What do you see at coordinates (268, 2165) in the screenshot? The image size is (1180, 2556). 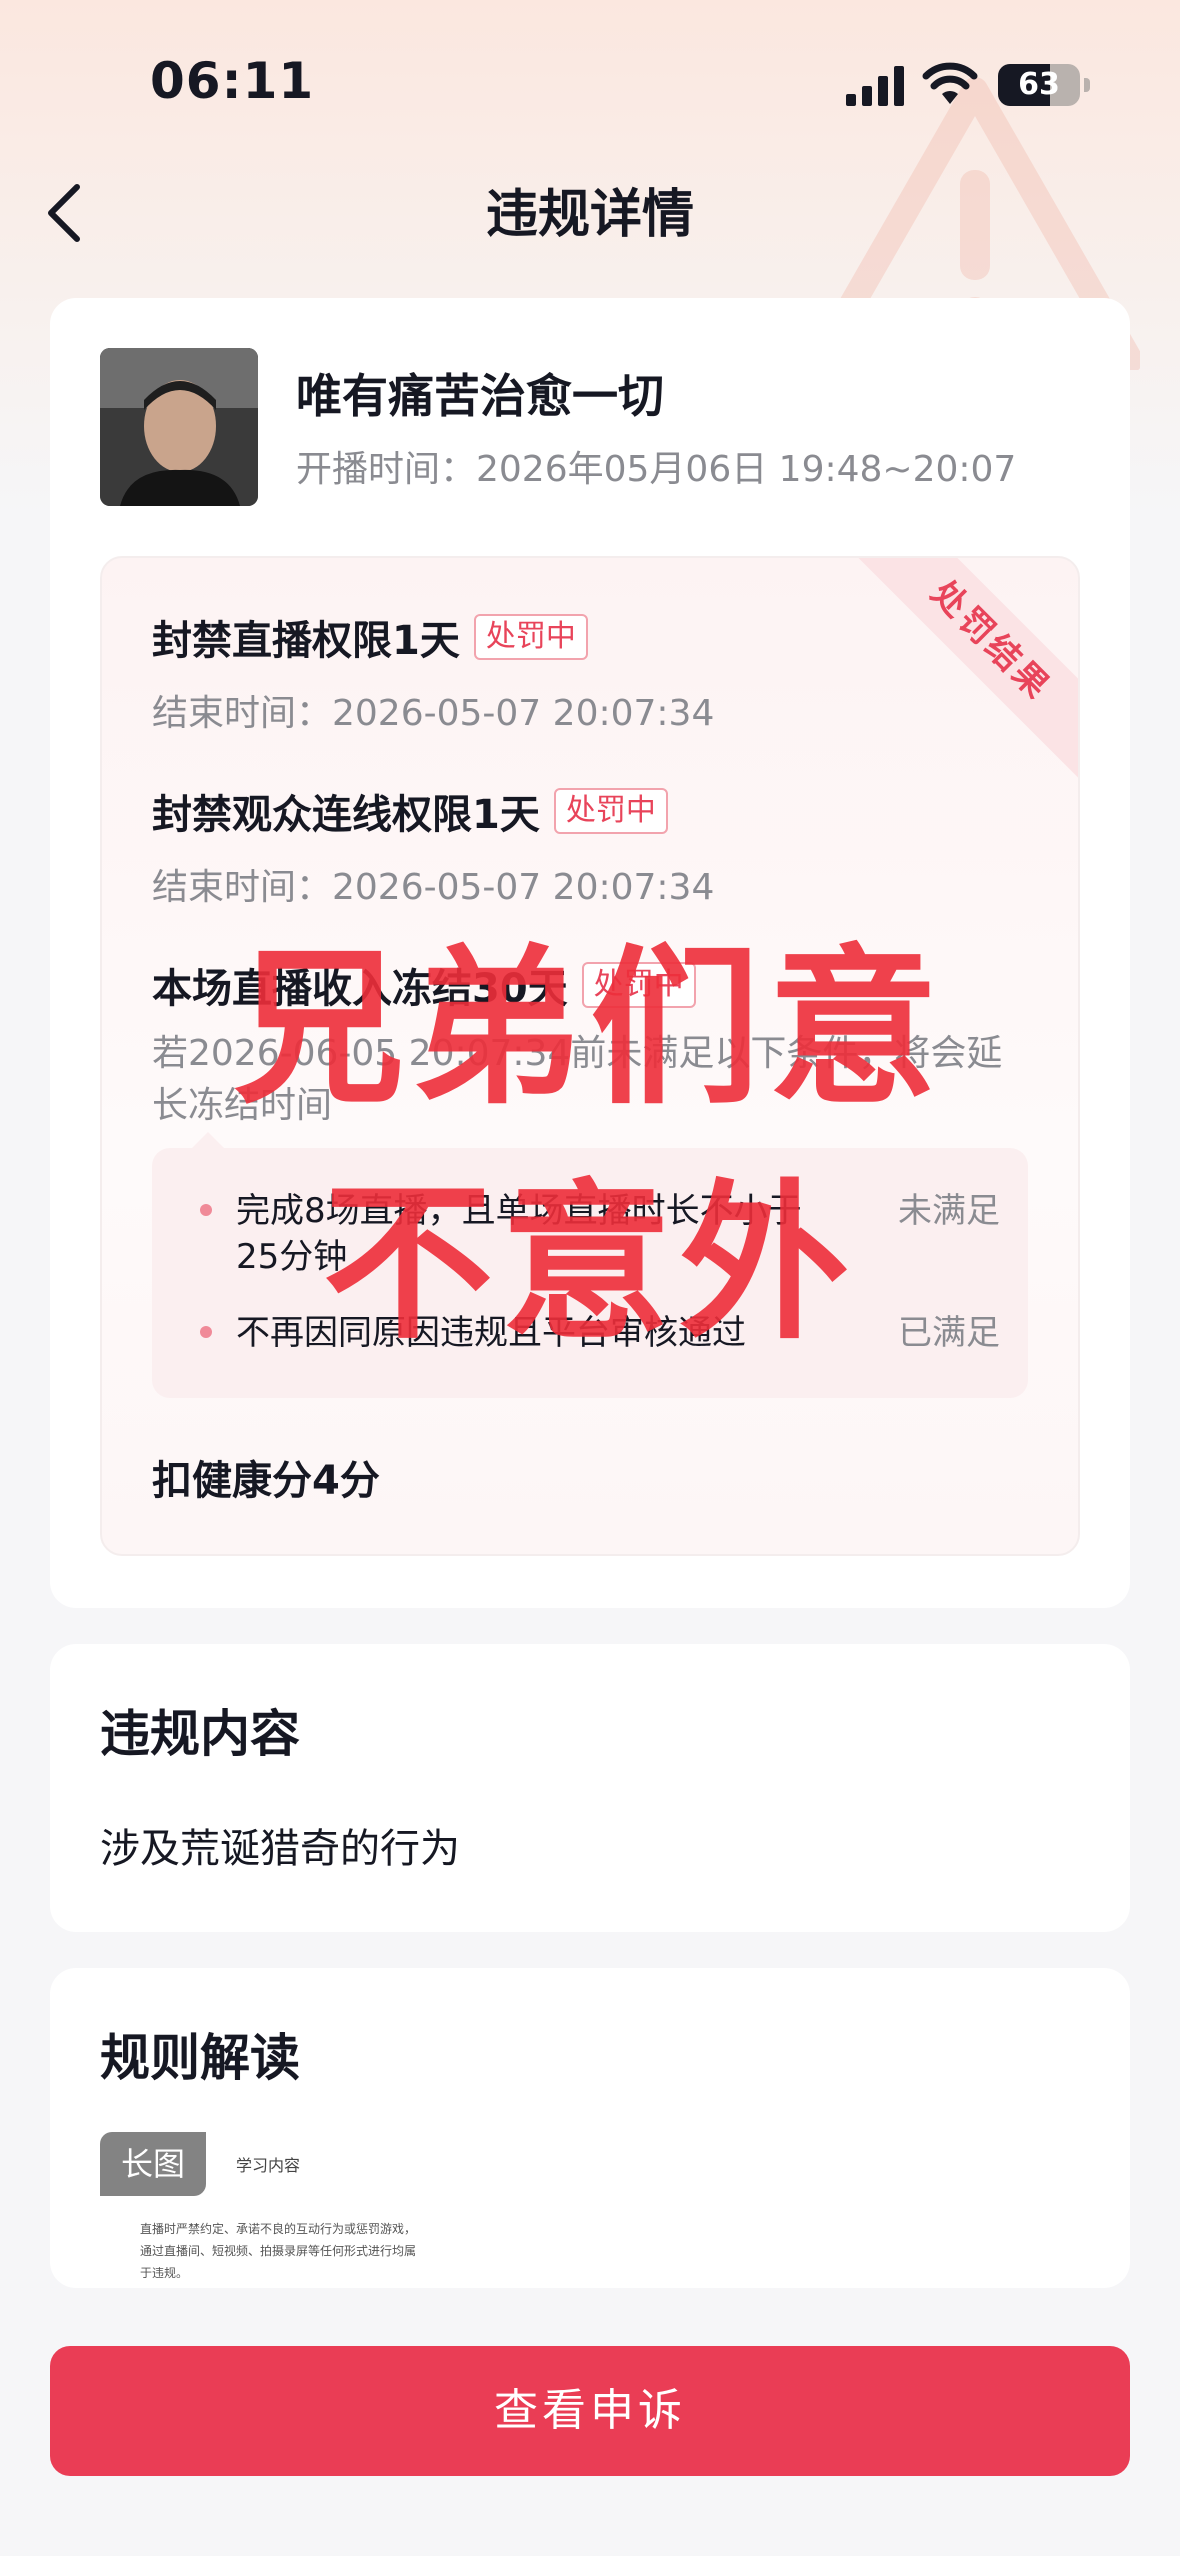 I see `thumb-header: 学习内容` at bounding box center [268, 2165].